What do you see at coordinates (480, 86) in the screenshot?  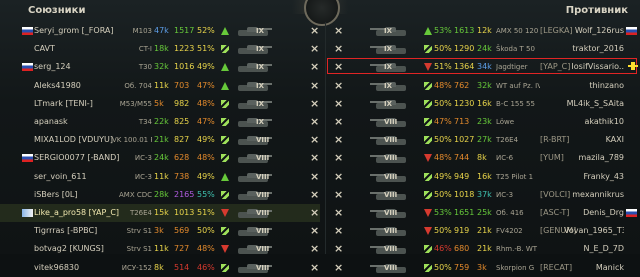 I see `enemy-row: × IX 48% 762 32k WT auf Pz. IV thinzano` at bounding box center [480, 86].